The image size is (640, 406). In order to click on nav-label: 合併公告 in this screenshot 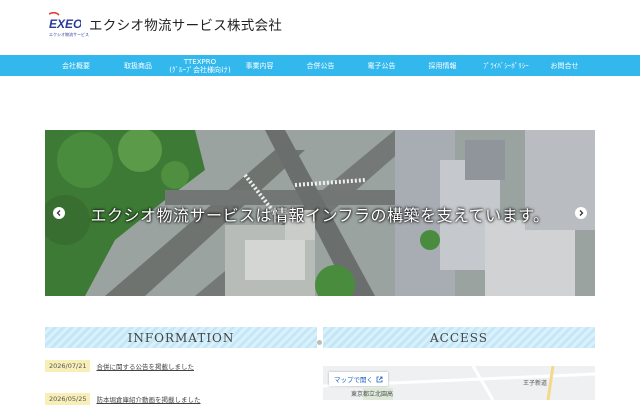, I will do `click(320, 65)`.